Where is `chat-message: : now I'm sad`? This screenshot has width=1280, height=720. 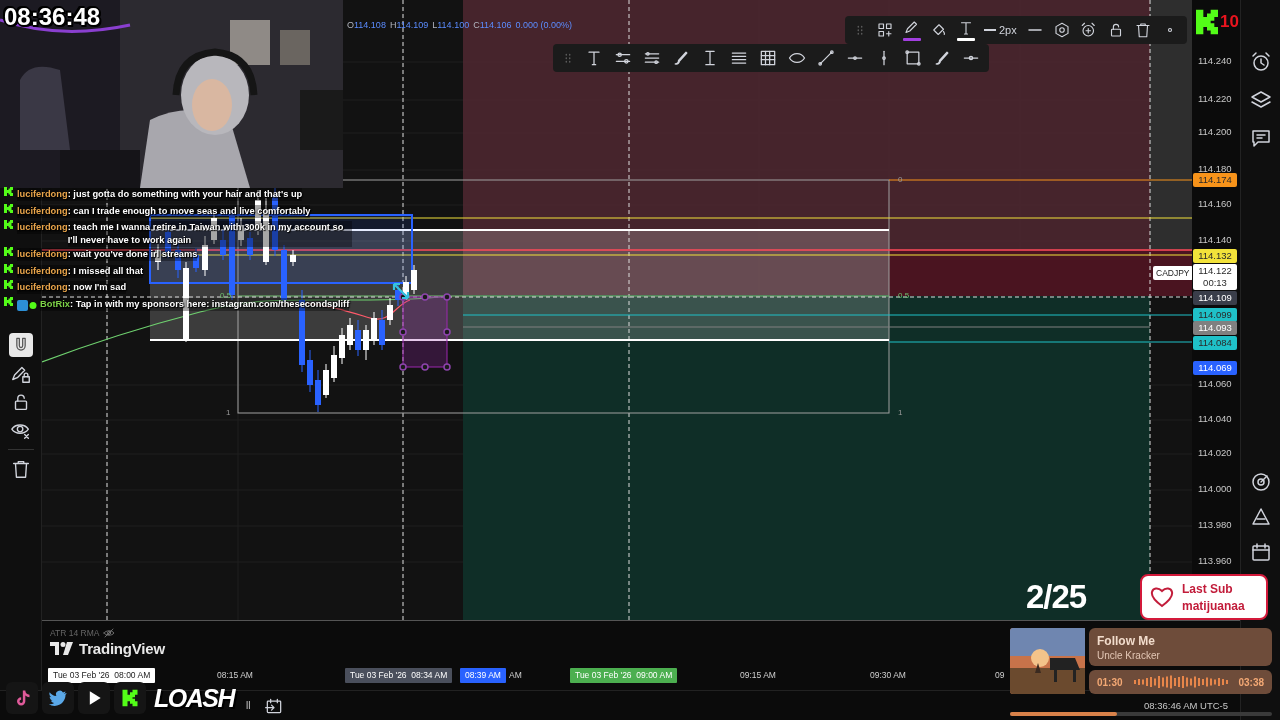
chat-message: : now I'm sad is located at coordinates (97, 287).